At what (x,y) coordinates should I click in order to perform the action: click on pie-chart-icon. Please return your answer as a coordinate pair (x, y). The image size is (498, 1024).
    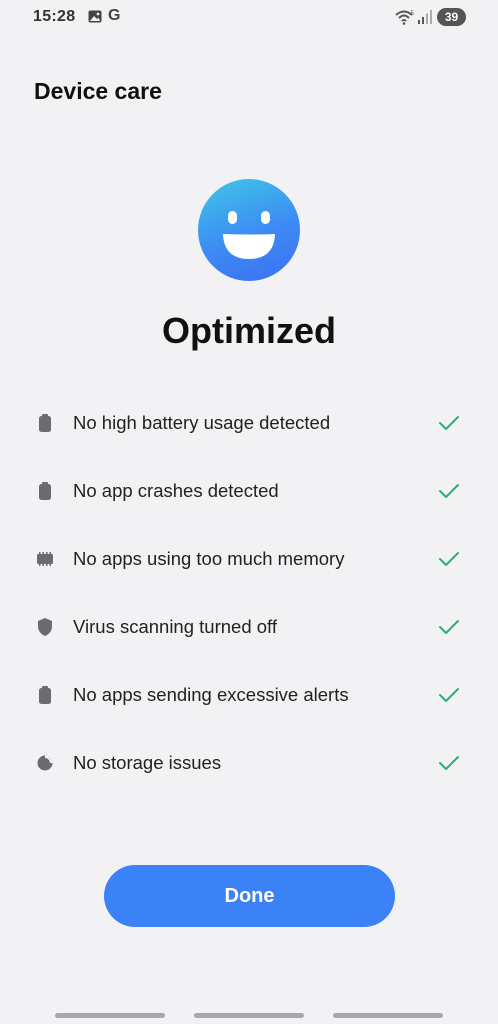
    Looking at the image, I should click on (45, 763).